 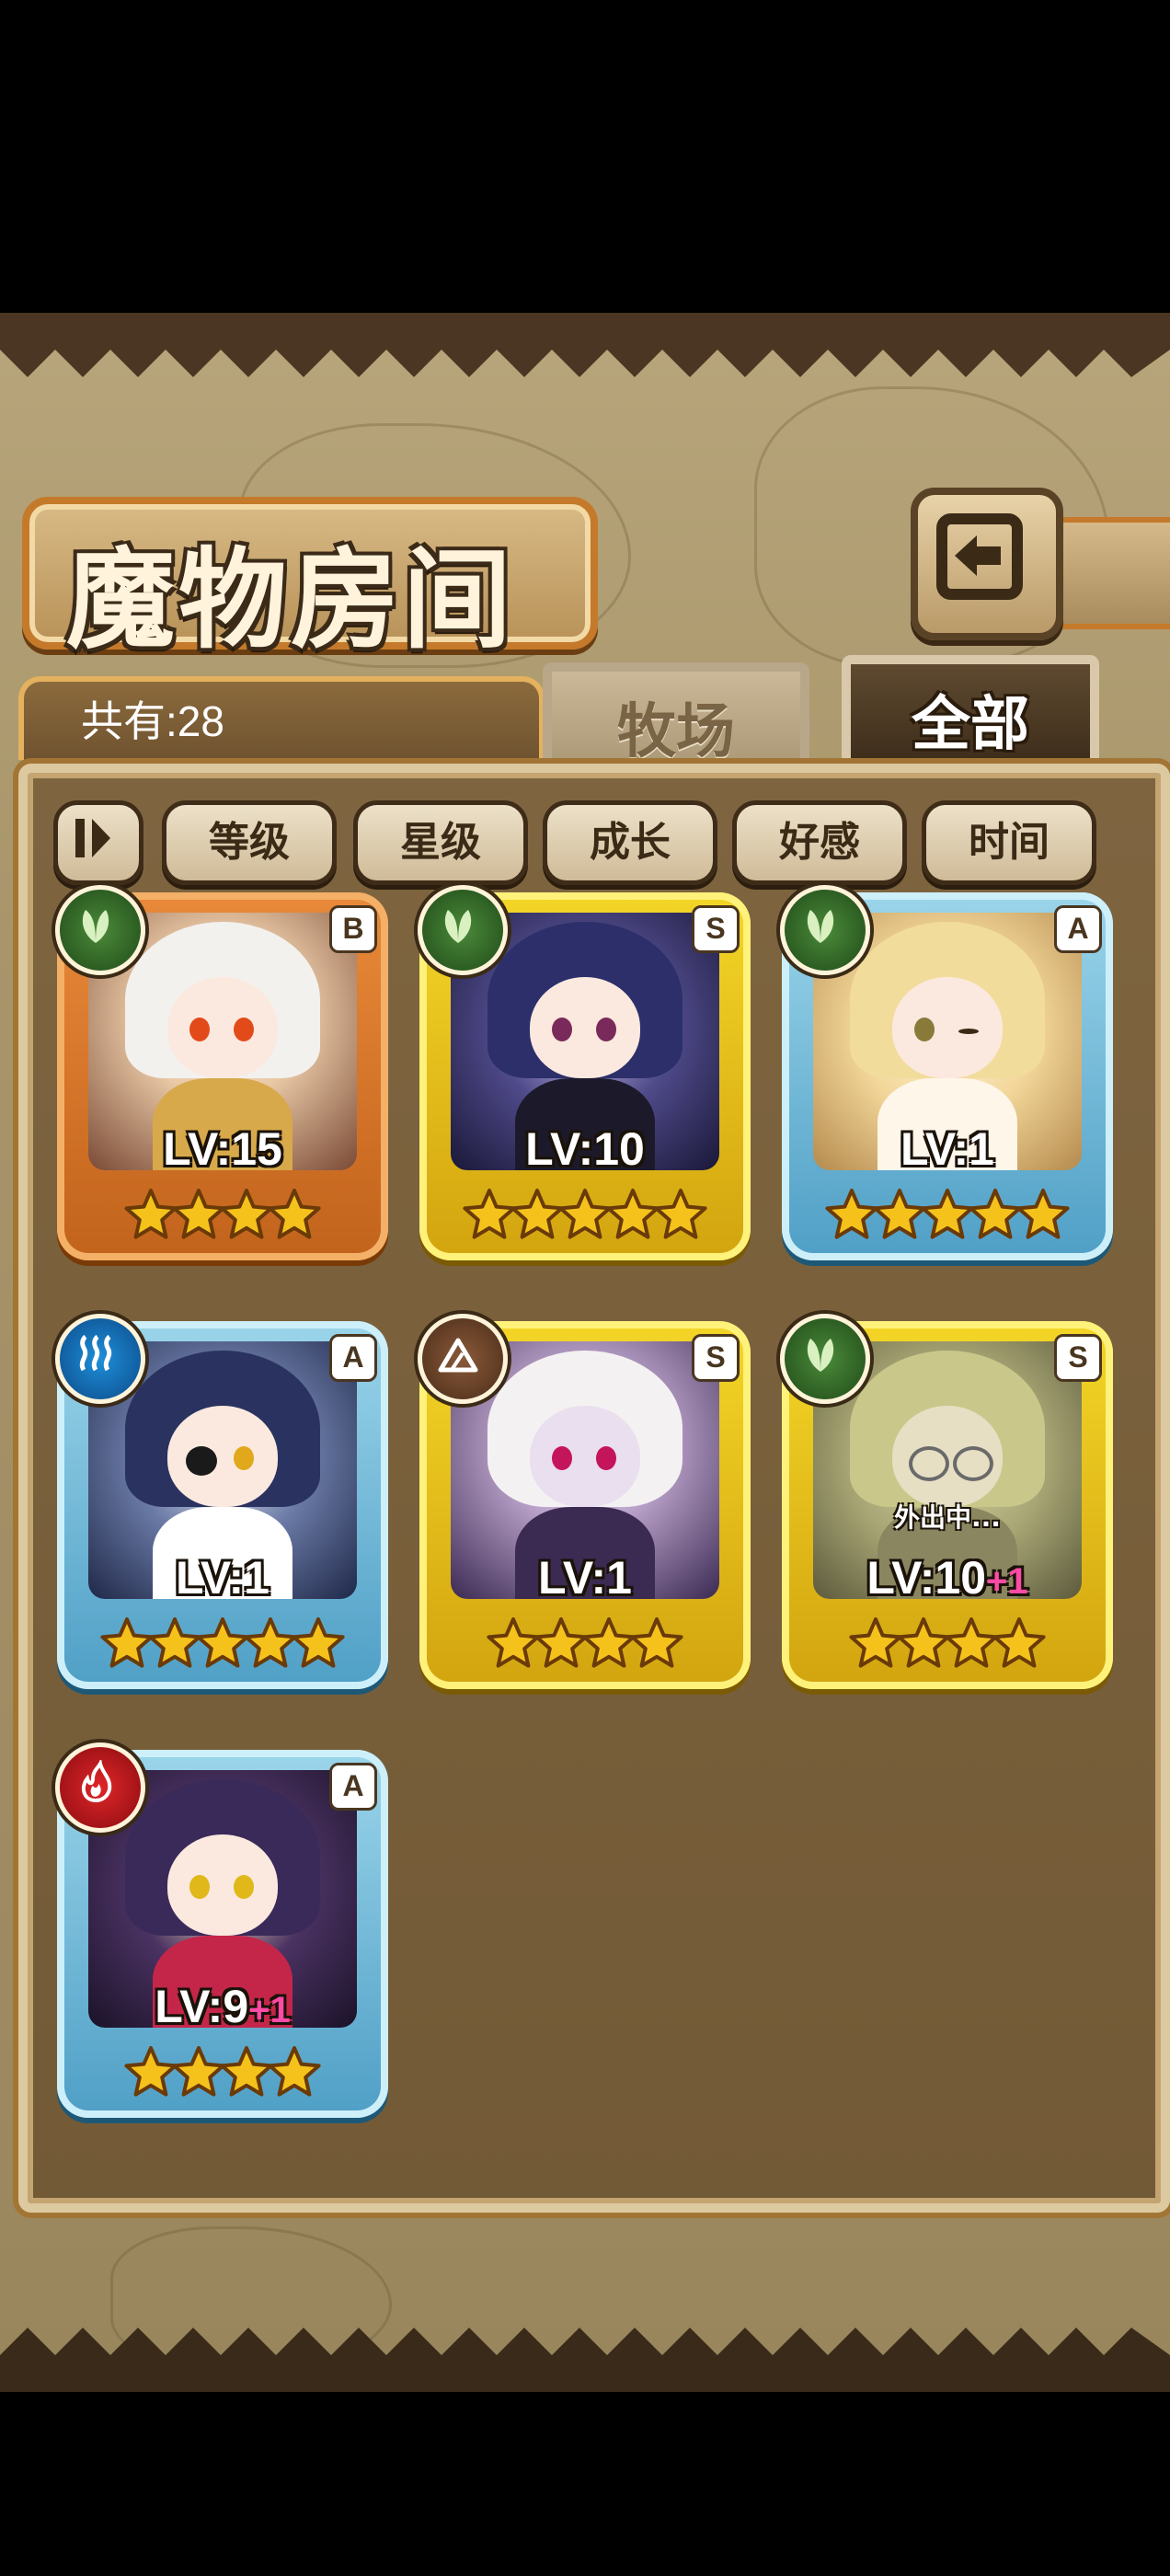 I want to click on back-button, so click(x=987, y=564).